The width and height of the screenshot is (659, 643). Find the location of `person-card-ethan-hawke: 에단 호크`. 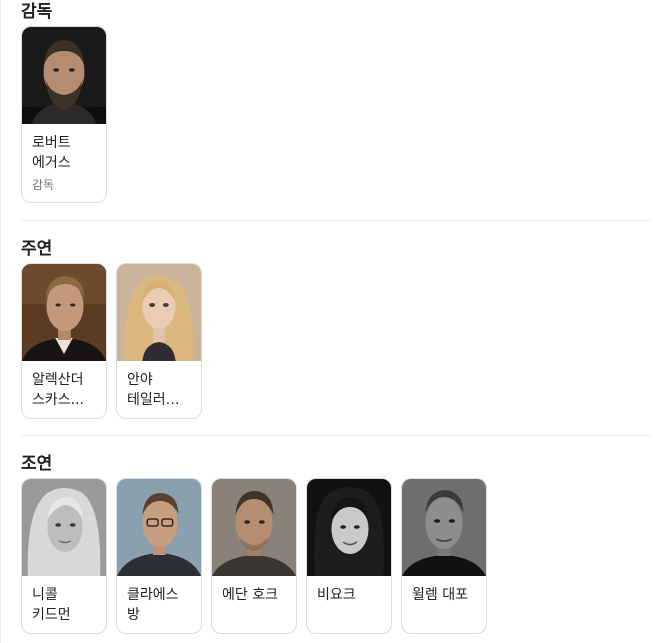

person-card-ethan-hawke: 에단 호크 is located at coordinates (254, 556).